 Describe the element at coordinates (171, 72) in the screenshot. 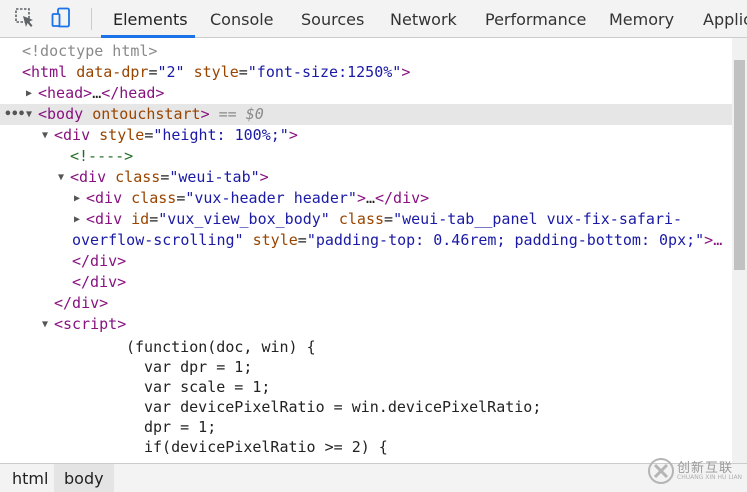

I see `html-attr-dpr-value: "2"` at that location.